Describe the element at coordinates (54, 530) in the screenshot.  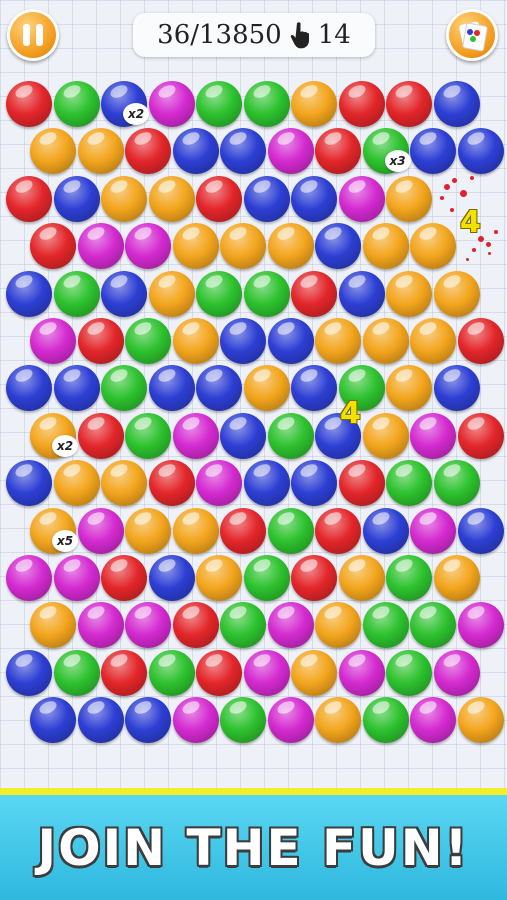
I see `orange-bubble: x5` at that location.